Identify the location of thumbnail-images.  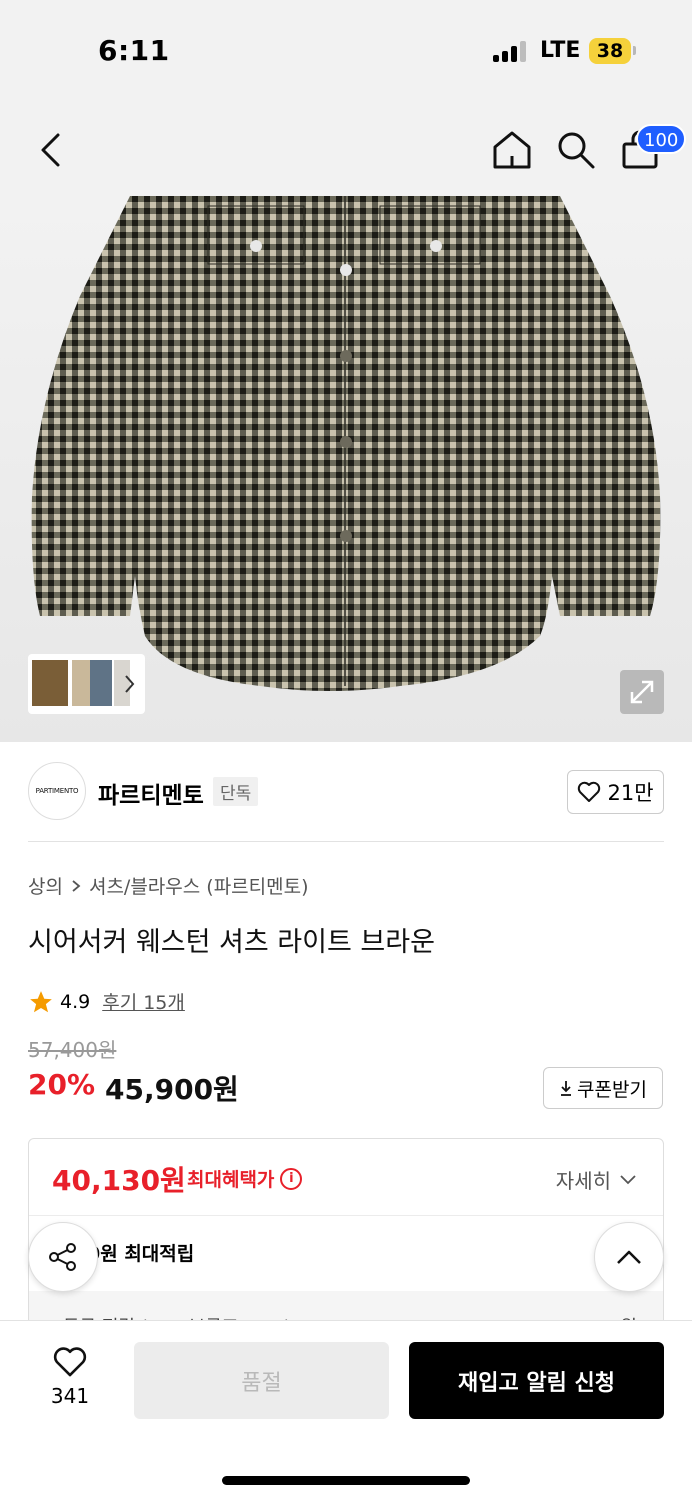
(83, 683).